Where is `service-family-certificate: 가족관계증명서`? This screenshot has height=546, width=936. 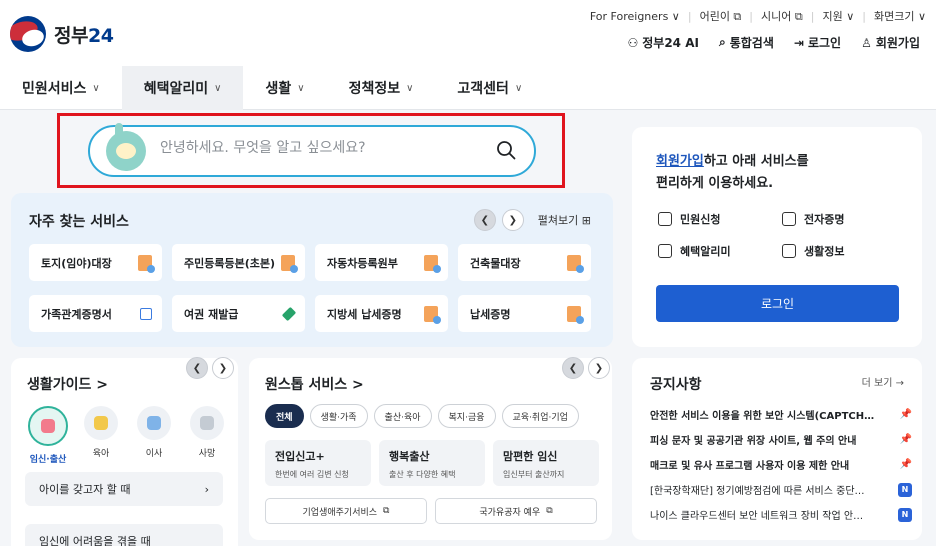
service-family-certificate: 가족관계증명서 is located at coordinates (95, 313).